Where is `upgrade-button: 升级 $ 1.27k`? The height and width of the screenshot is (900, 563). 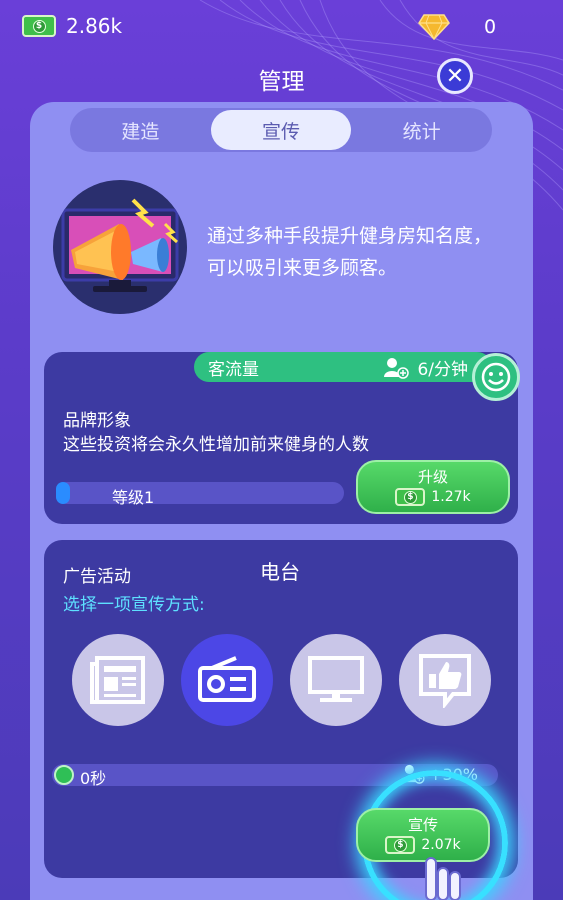
upgrade-button: 升级 $ 1.27k is located at coordinates (433, 487).